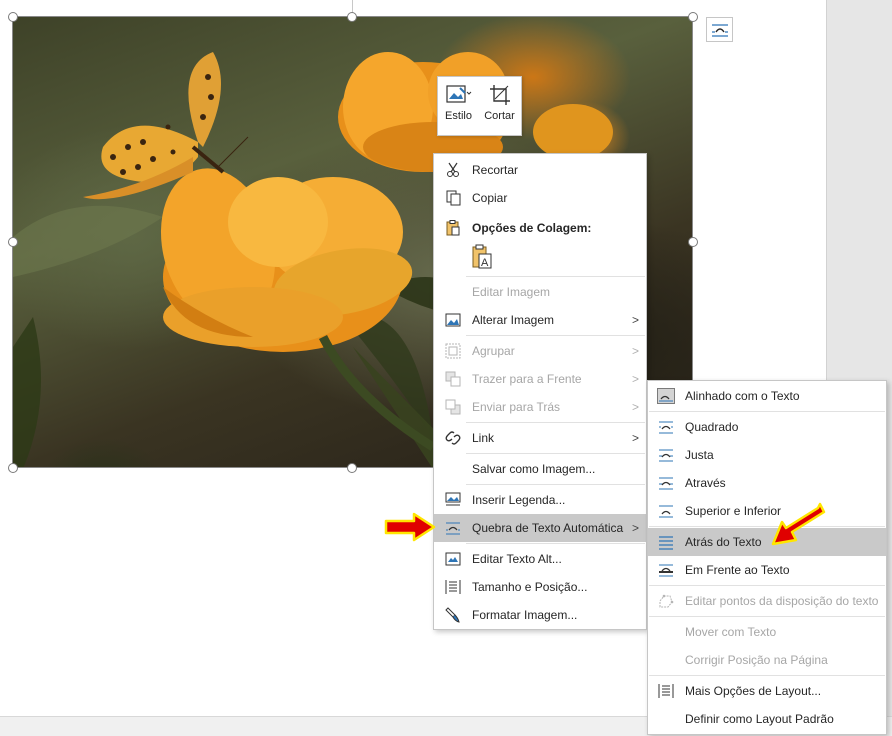 The width and height of the screenshot is (892, 736). What do you see at coordinates (13, 468) in the screenshot?
I see `resize-handle-bottom-left` at bounding box center [13, 468].